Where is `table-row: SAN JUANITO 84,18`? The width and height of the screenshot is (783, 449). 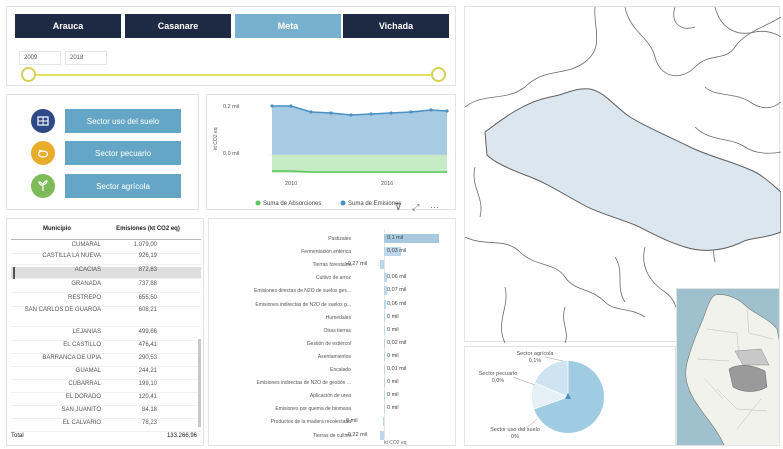
table-row: SAN JUANITO 84,18 is located at coordinates (106, 413).